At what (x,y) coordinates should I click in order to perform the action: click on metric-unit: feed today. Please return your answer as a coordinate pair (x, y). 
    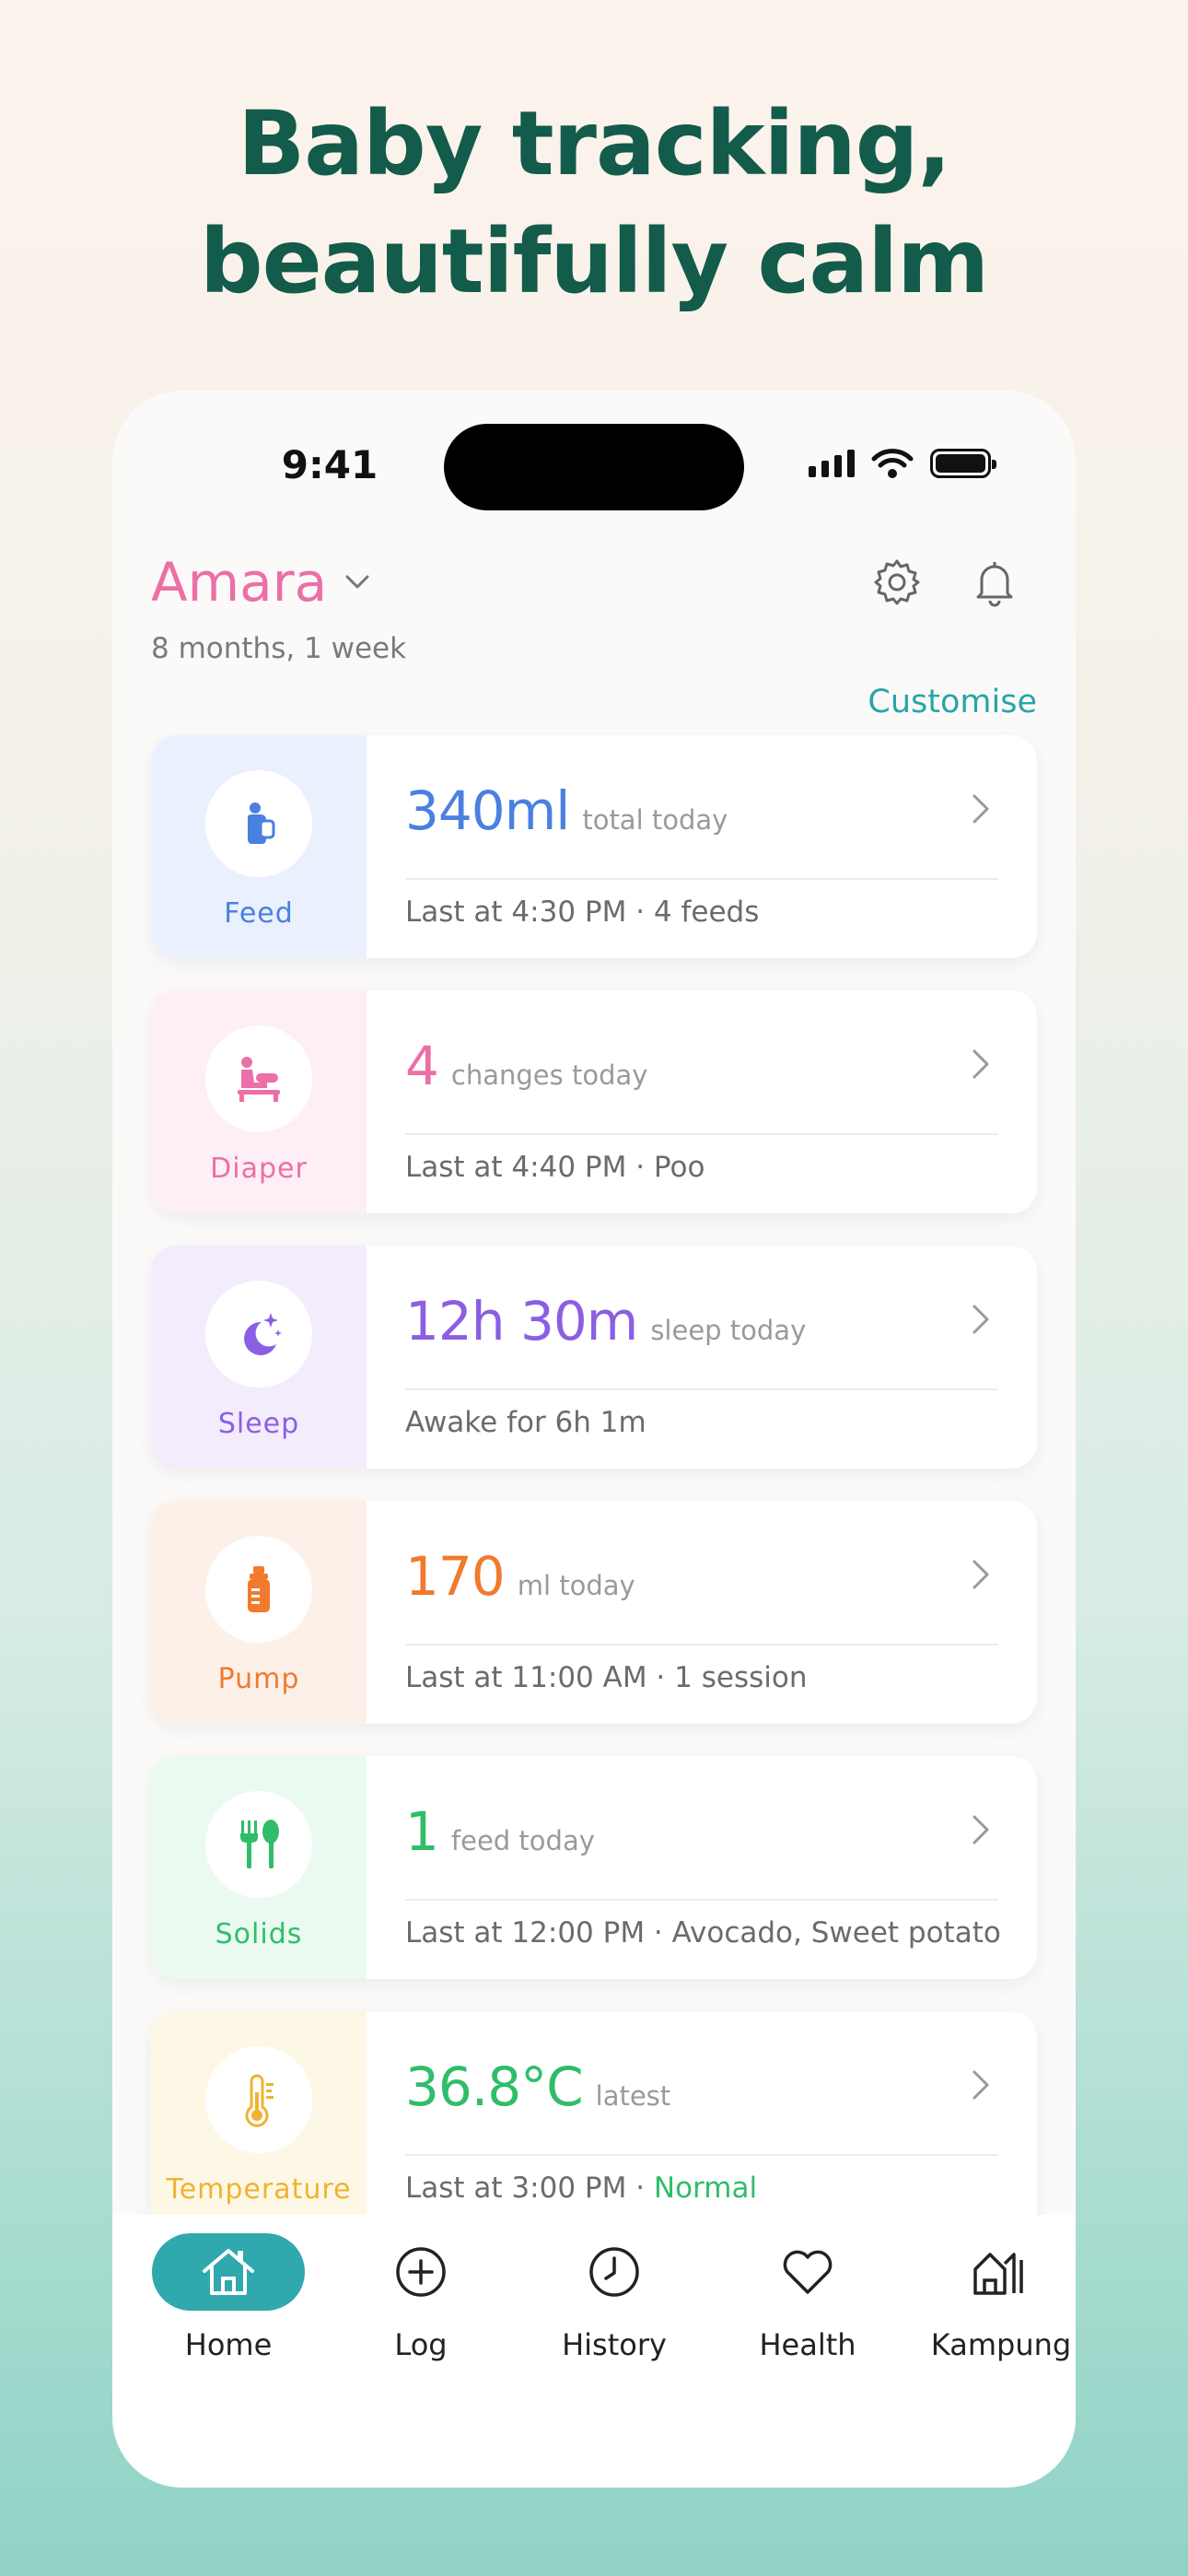
    Looking at the image, I should click on (522, 1840).